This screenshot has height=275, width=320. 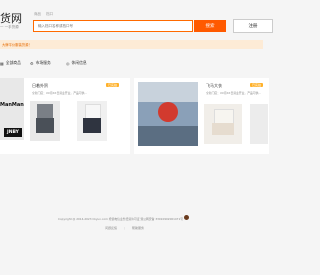 I want to click on store-banner: ManMan JNBY, so click(x=12, y=109).